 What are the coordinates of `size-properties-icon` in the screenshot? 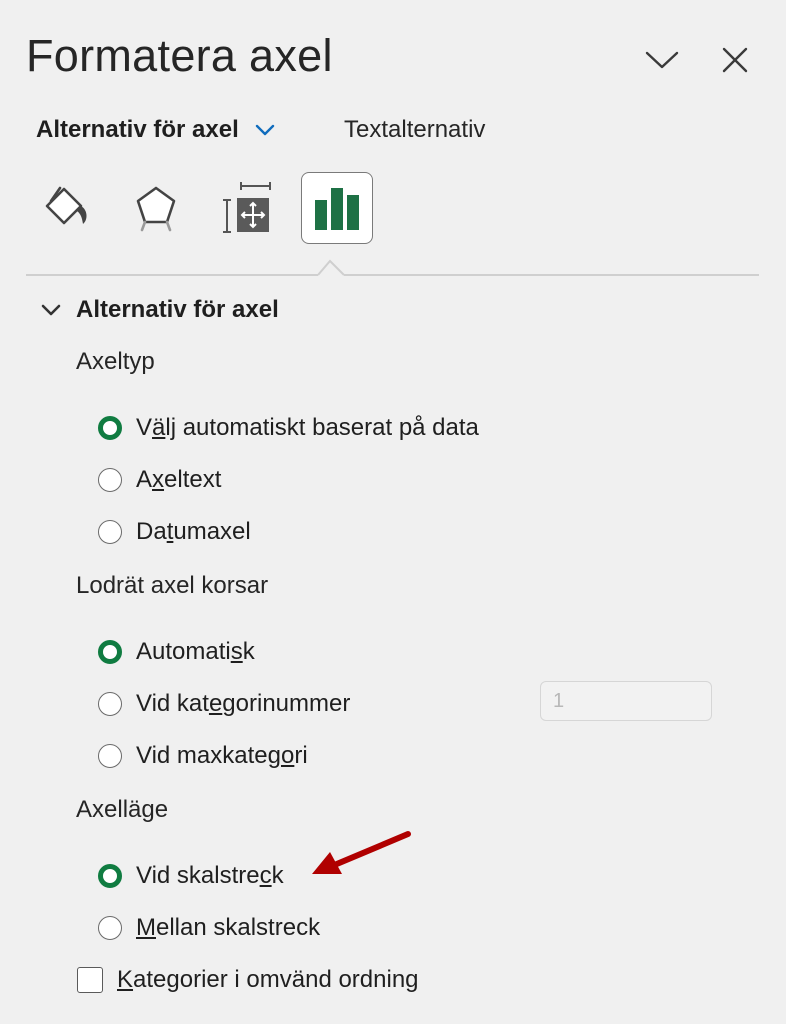 It's located at (247, 207).